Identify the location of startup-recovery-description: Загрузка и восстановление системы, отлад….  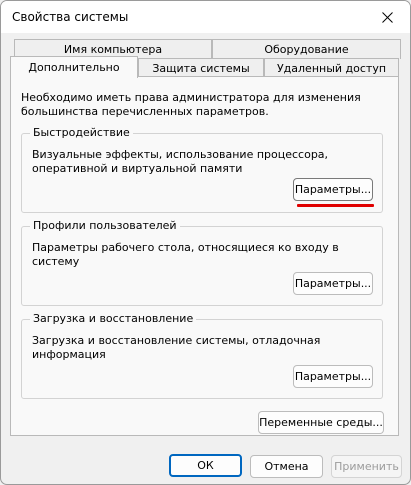
(176, 347).